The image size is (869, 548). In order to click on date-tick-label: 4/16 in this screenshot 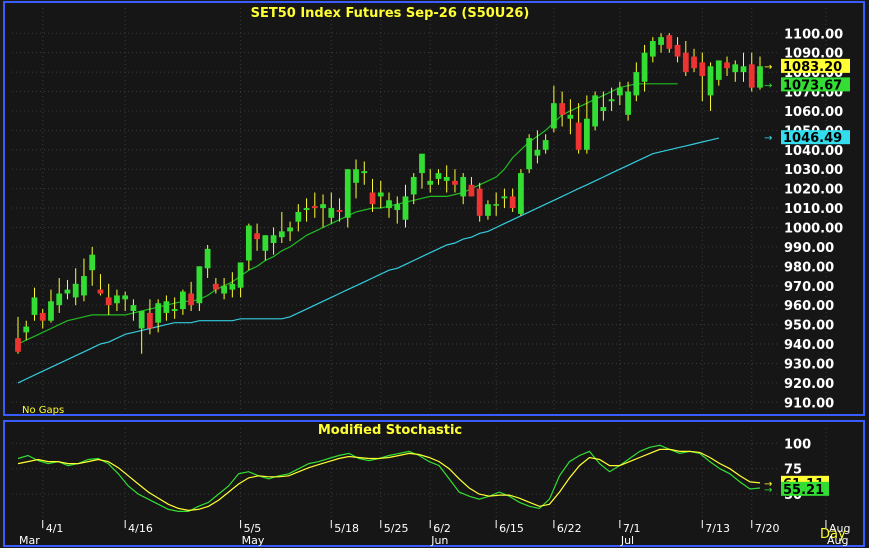, I will do `click(140, 528)`.